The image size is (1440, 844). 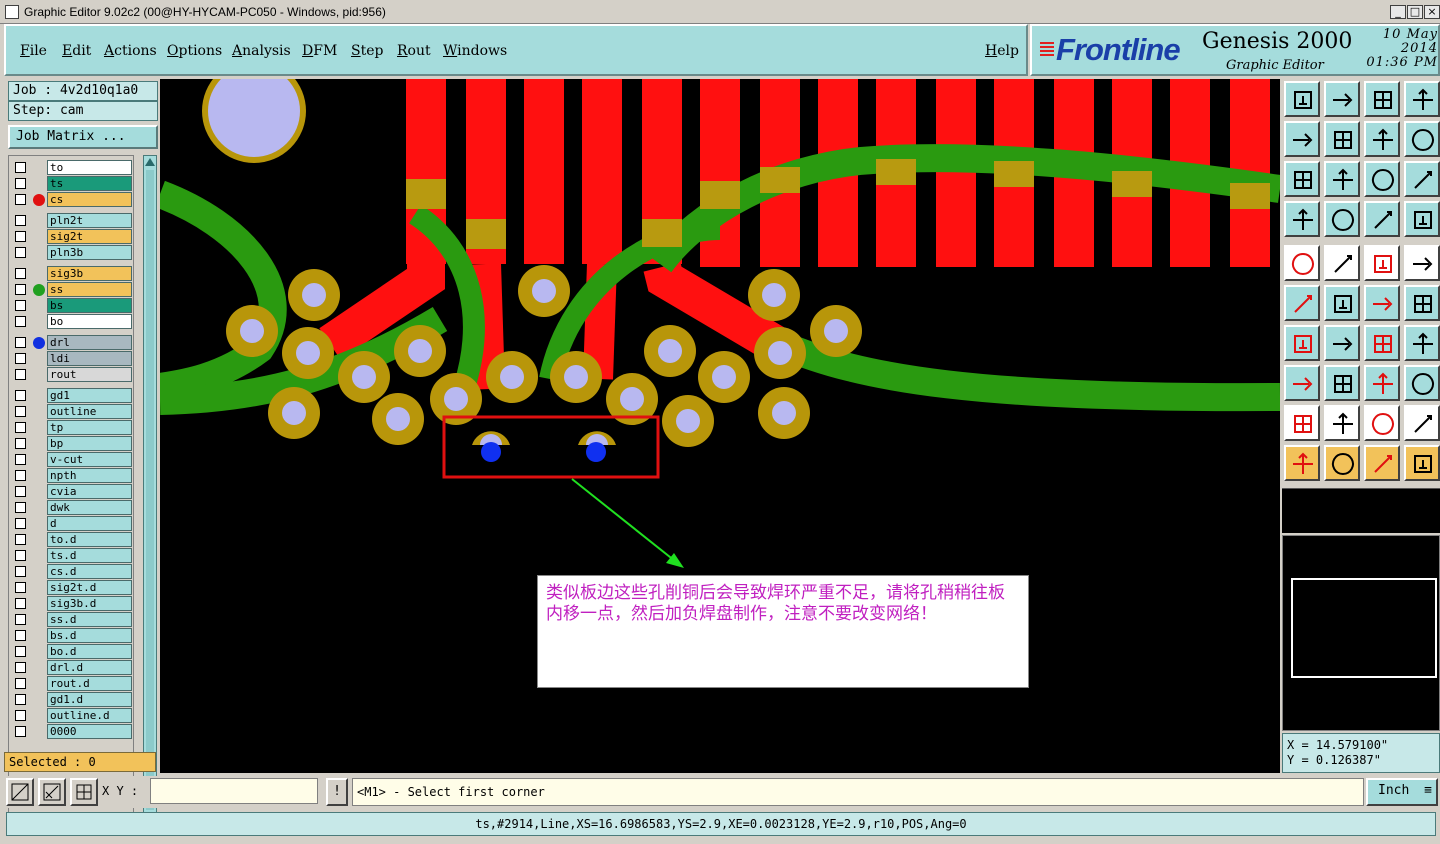 I want to click on help-query-icon, so click(x=1422, y=179).